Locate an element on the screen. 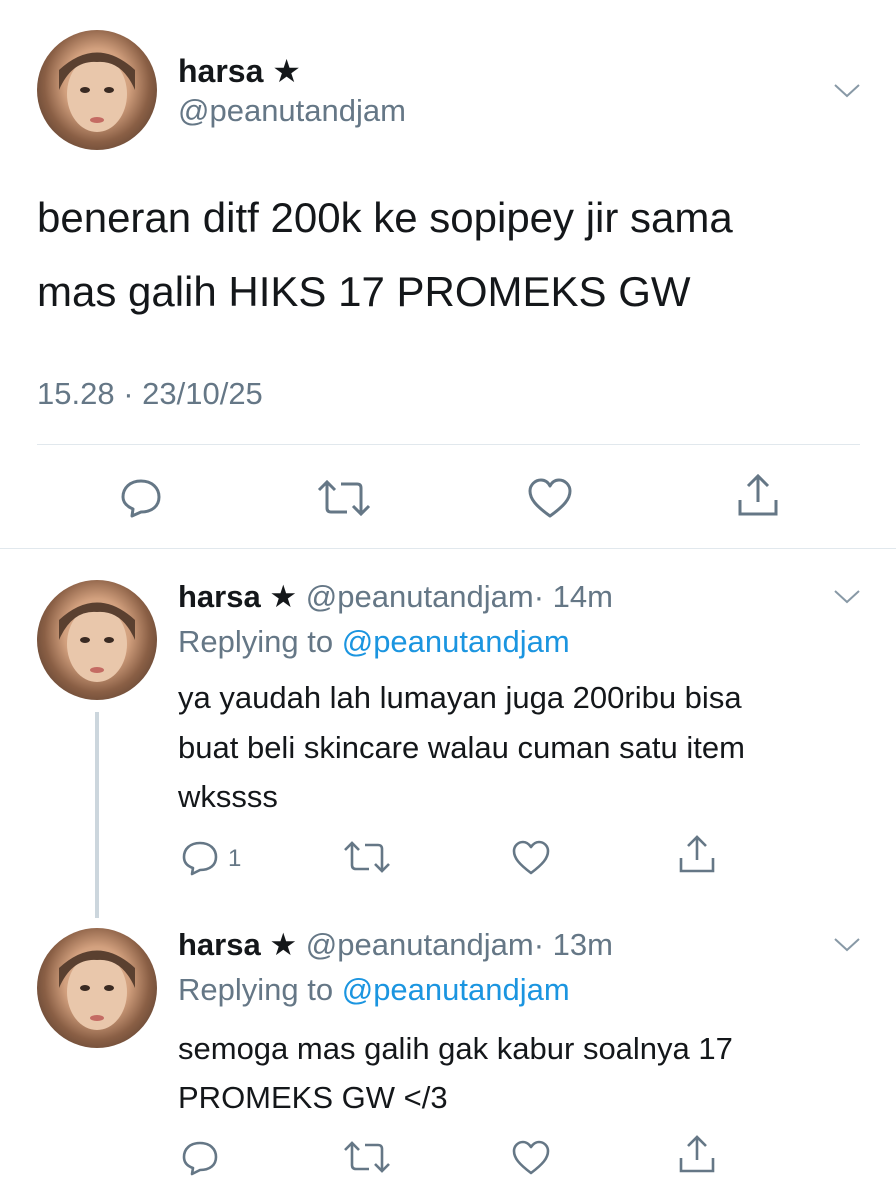  reply-text-line-1: ya yaudah lah lumayan juga 200ribu bisa is located at coordinates (460, 697).